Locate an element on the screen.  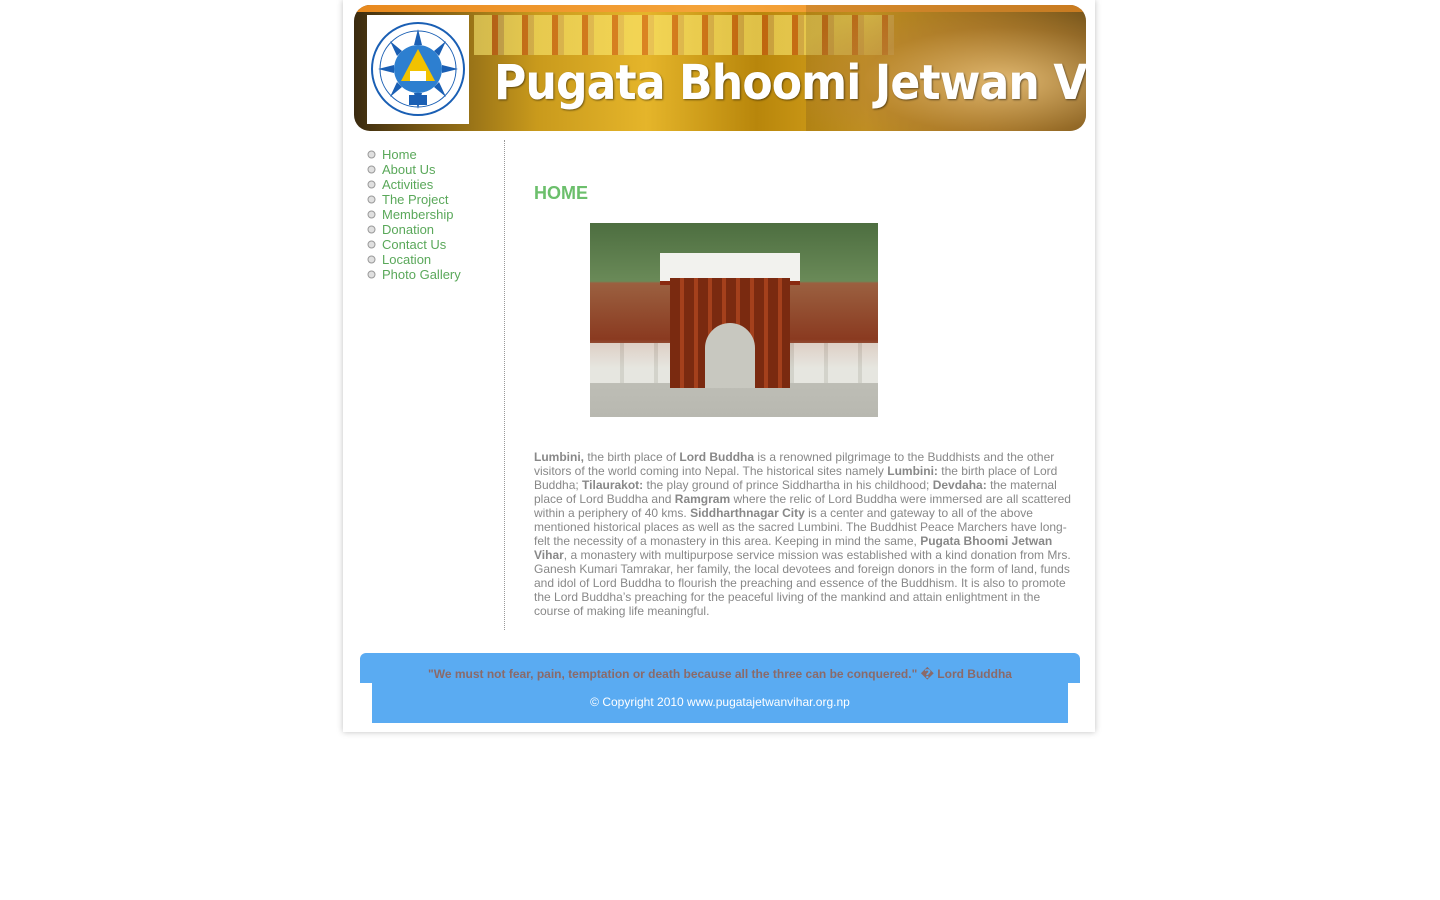
nav-item-photo-gallery: Photo Gallery is located at coordinates (432, 274).